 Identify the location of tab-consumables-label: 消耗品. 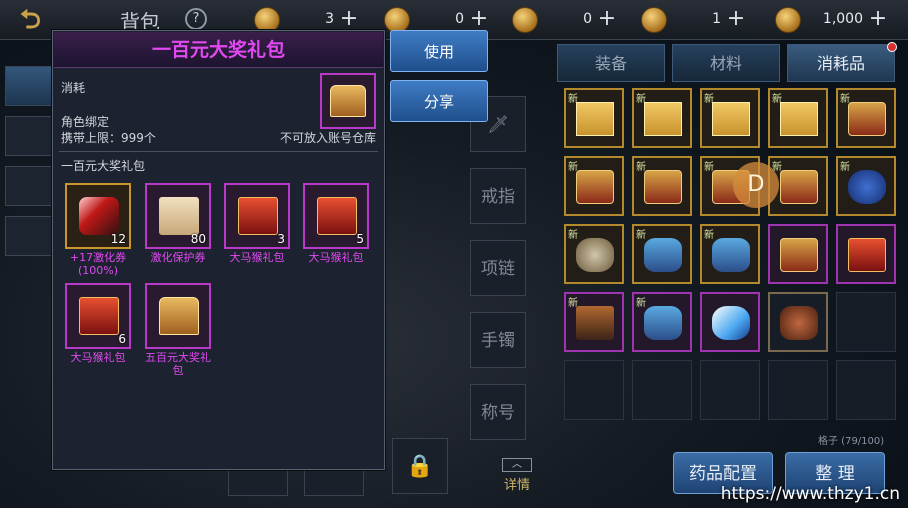
(840, 63).